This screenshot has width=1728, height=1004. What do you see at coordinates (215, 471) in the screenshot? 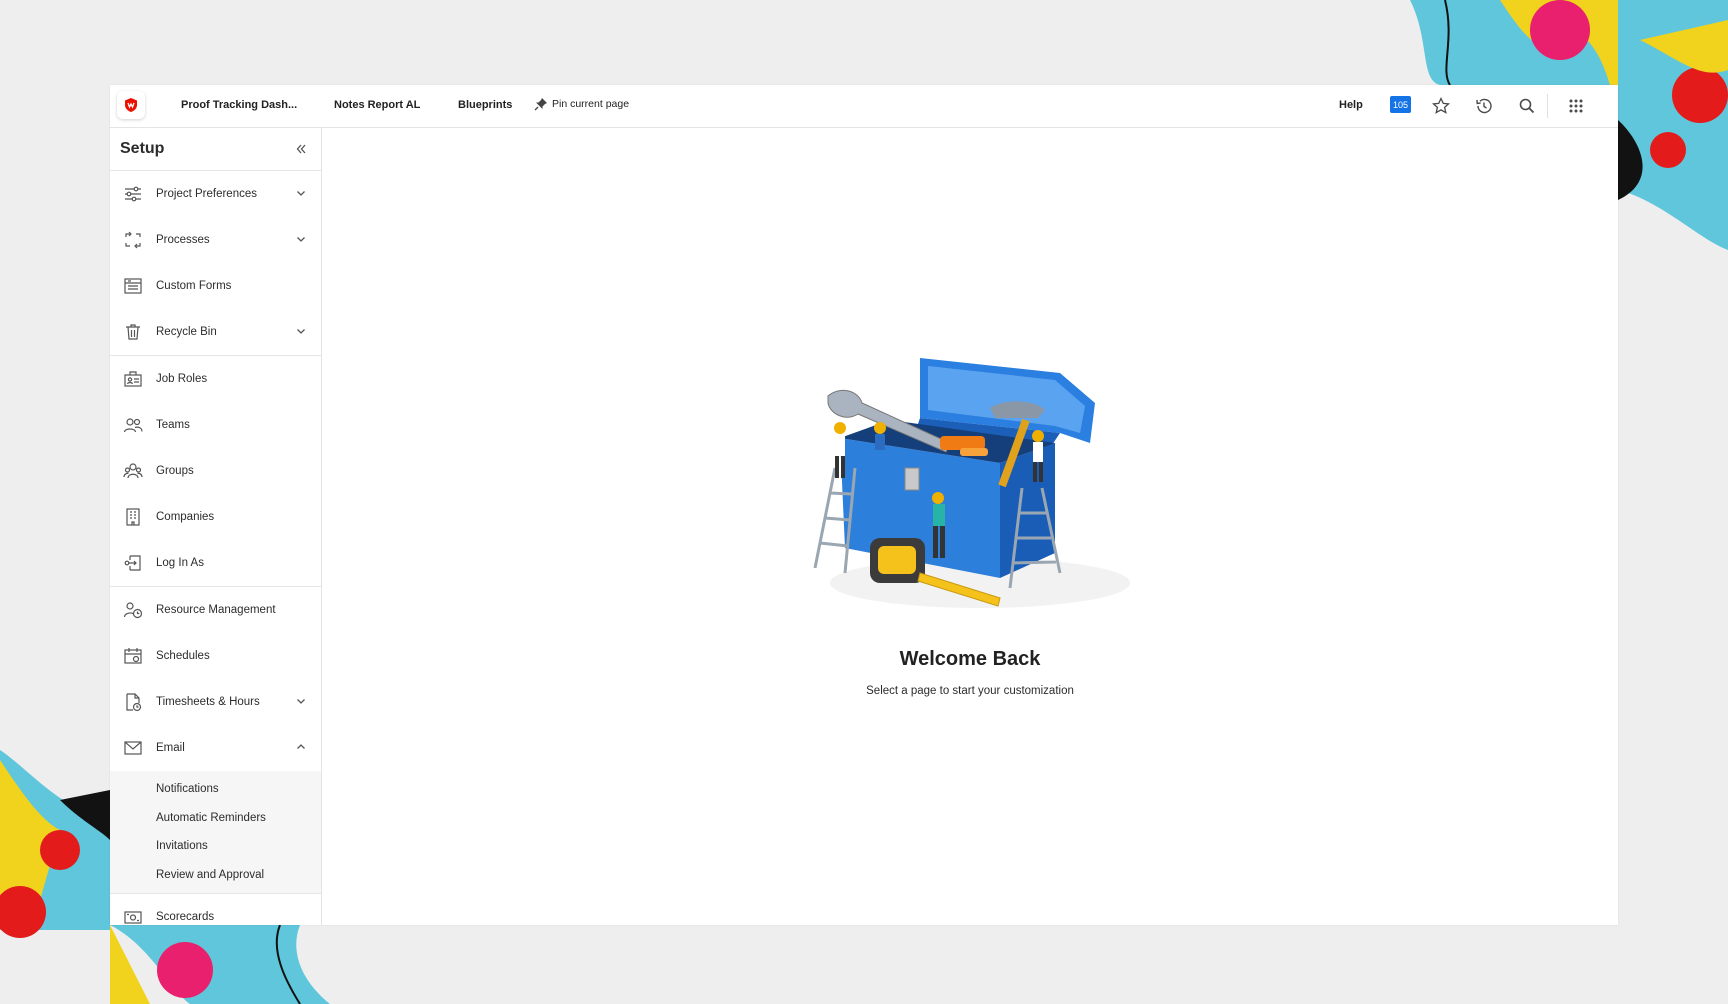
I see `sidebar-item-groups: Groups` at bounding box center [215, 471].